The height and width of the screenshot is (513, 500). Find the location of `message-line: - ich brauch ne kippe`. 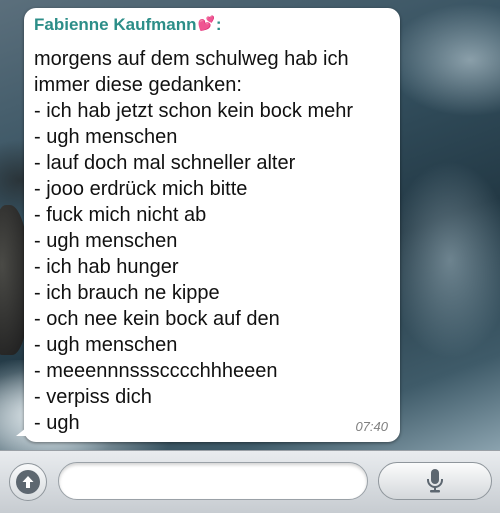

message-line: - ich brauch ne kippe is located at coordinates (127, 293).